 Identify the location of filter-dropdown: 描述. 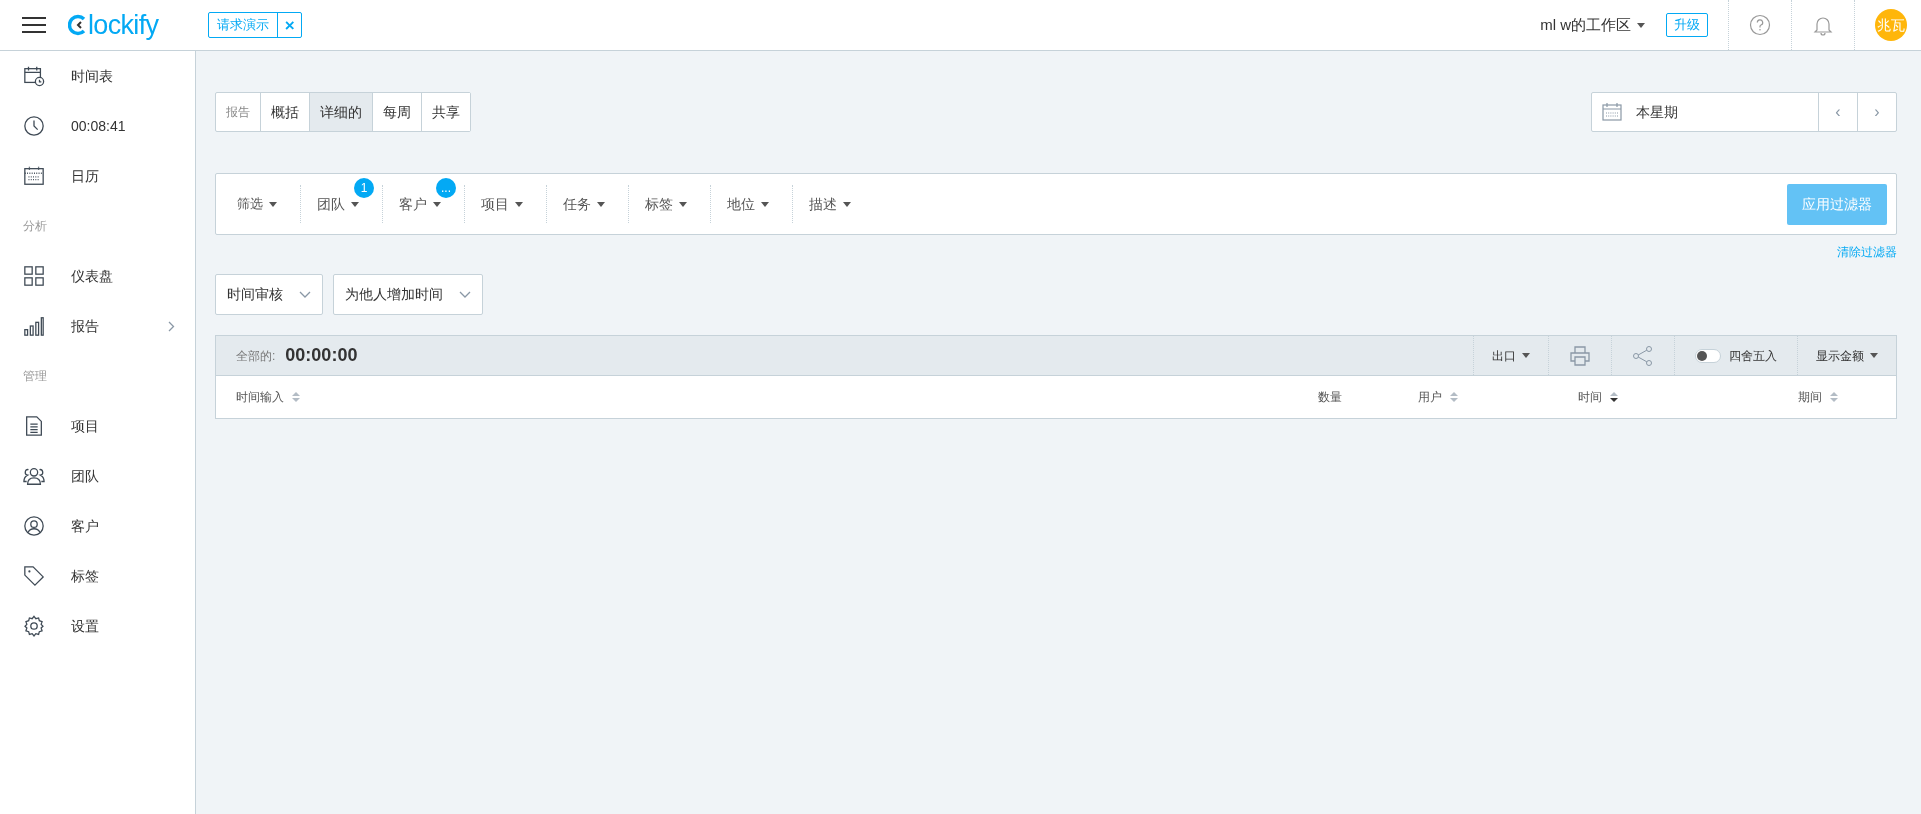
(833, 204).